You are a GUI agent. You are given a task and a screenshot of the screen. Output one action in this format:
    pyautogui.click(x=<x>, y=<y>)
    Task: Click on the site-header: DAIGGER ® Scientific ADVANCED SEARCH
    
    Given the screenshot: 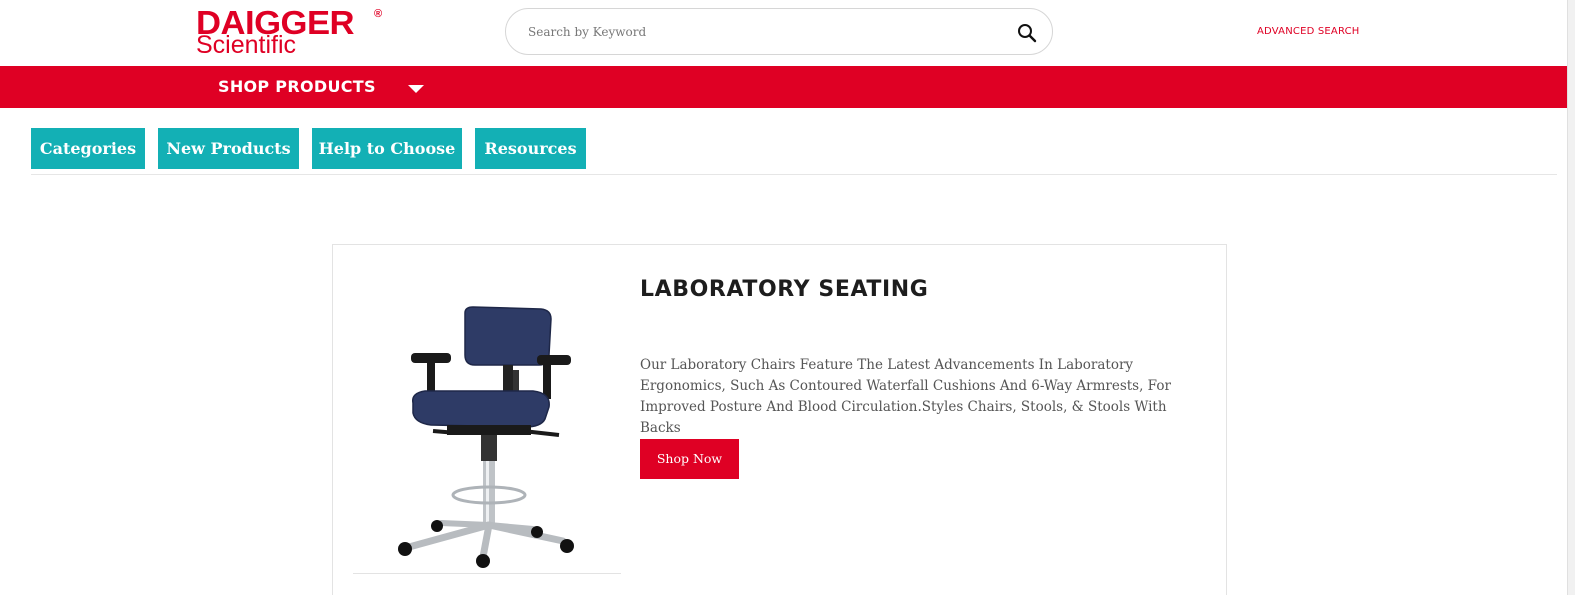 What is the action you would take?
    pyautogui.click(x=783, y=33)
    